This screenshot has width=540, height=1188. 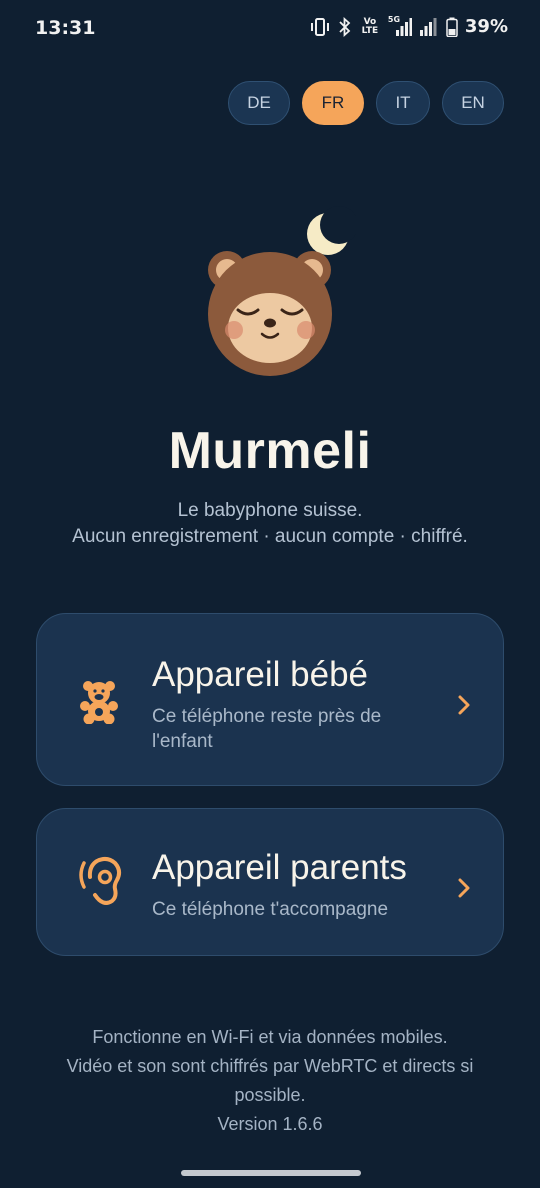 What do you see at coordinates (260, 674) in the screenshot?
I see `baby-card-title: Appareil bébé` at bounding box center [260, 674].